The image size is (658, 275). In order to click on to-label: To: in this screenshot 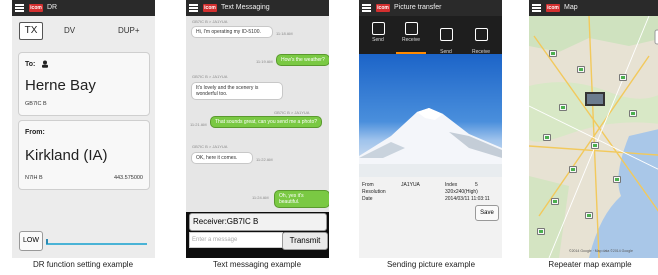, I will do `click(30, 64)`.